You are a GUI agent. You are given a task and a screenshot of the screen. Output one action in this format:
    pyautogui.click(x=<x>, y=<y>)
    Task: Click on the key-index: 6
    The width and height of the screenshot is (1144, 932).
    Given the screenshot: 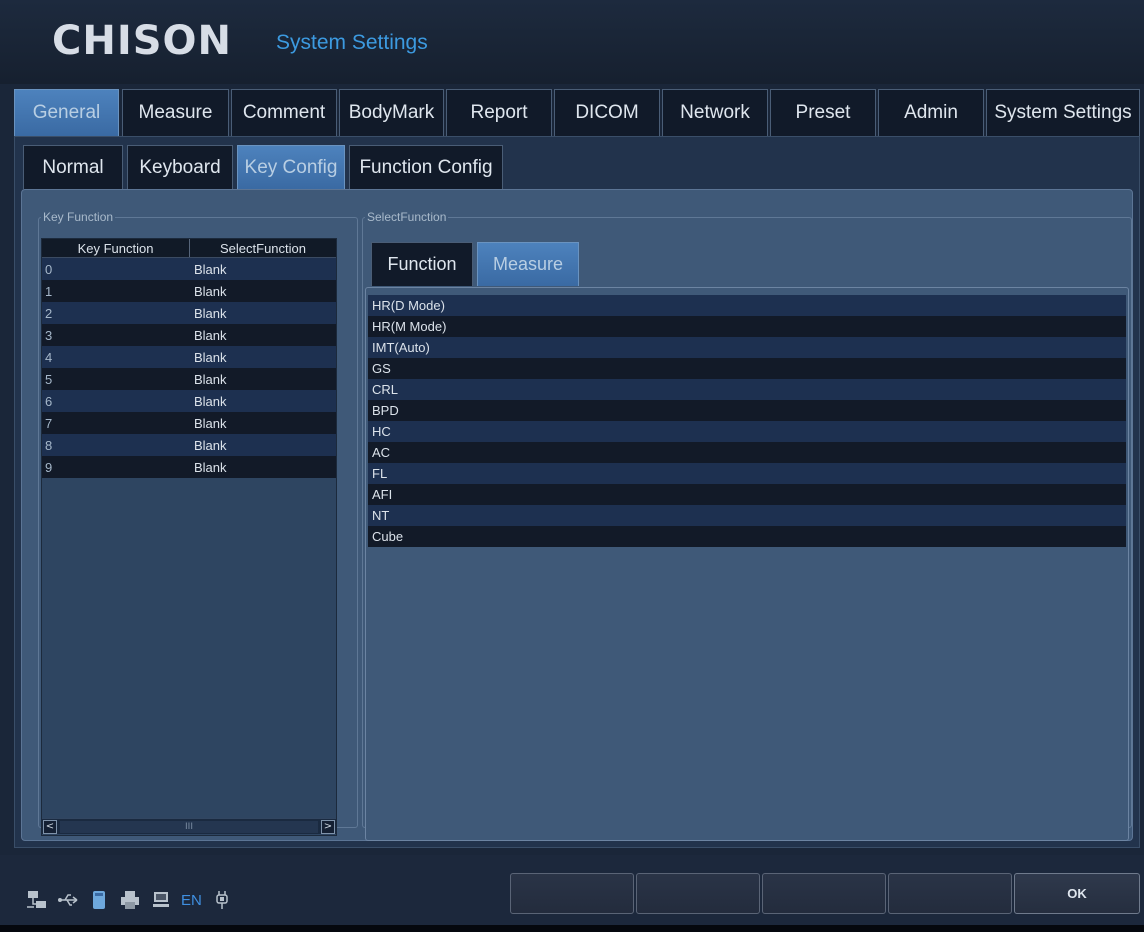 What is the action you would take?
    pyautogui.click(x=49, y=401)
    